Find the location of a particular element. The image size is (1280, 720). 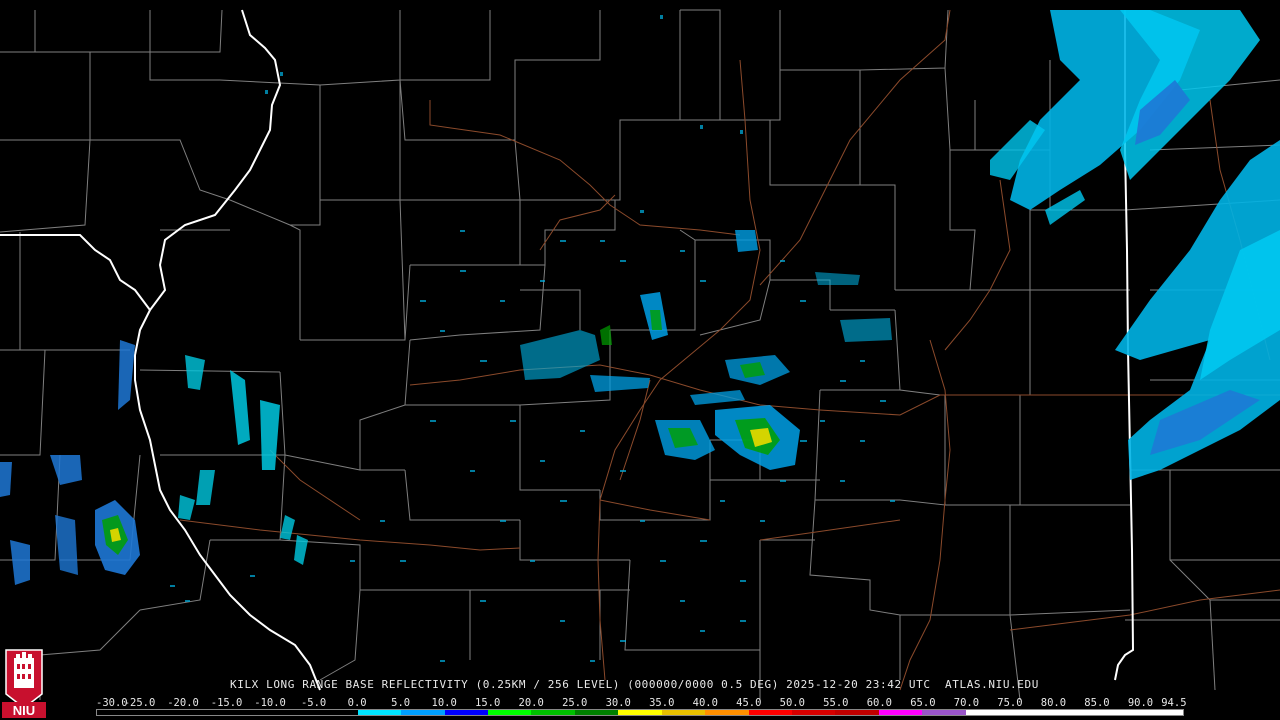

scale-label: -25.0 is located at coordinates (139, 703).